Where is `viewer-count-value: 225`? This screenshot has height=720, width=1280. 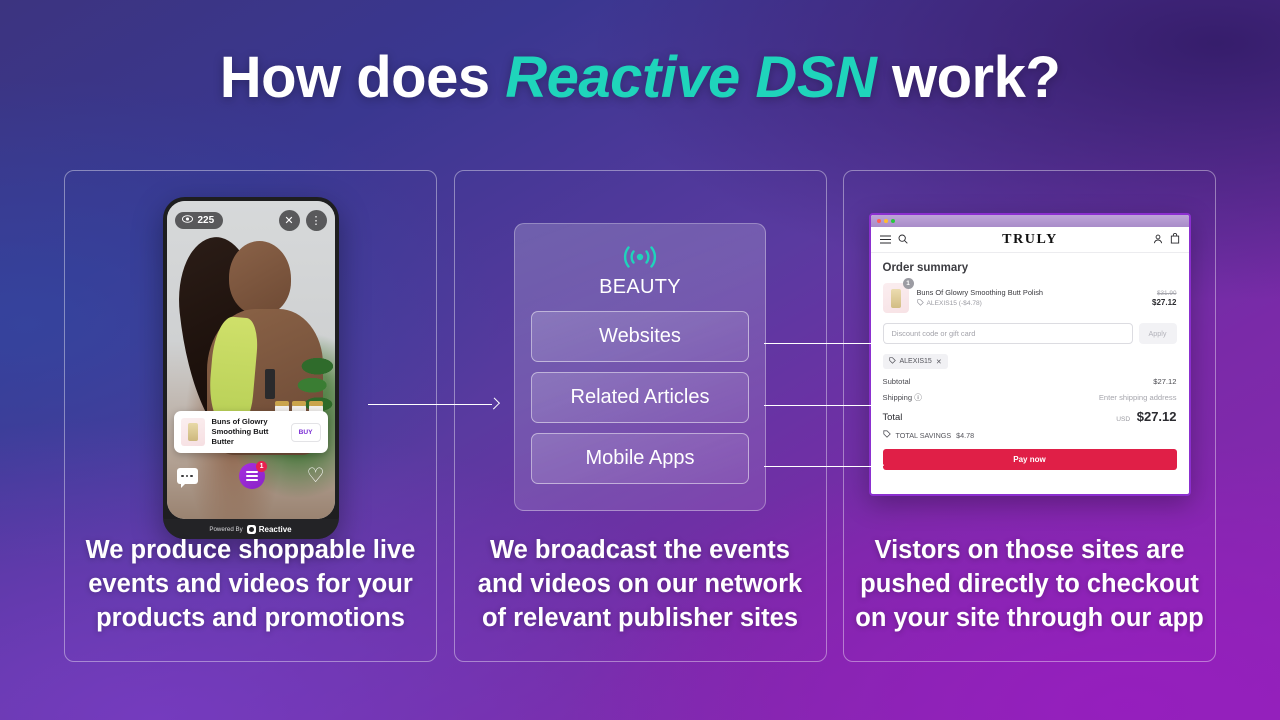 viewer-count-value: 225 is located at coordinates (206, 220).